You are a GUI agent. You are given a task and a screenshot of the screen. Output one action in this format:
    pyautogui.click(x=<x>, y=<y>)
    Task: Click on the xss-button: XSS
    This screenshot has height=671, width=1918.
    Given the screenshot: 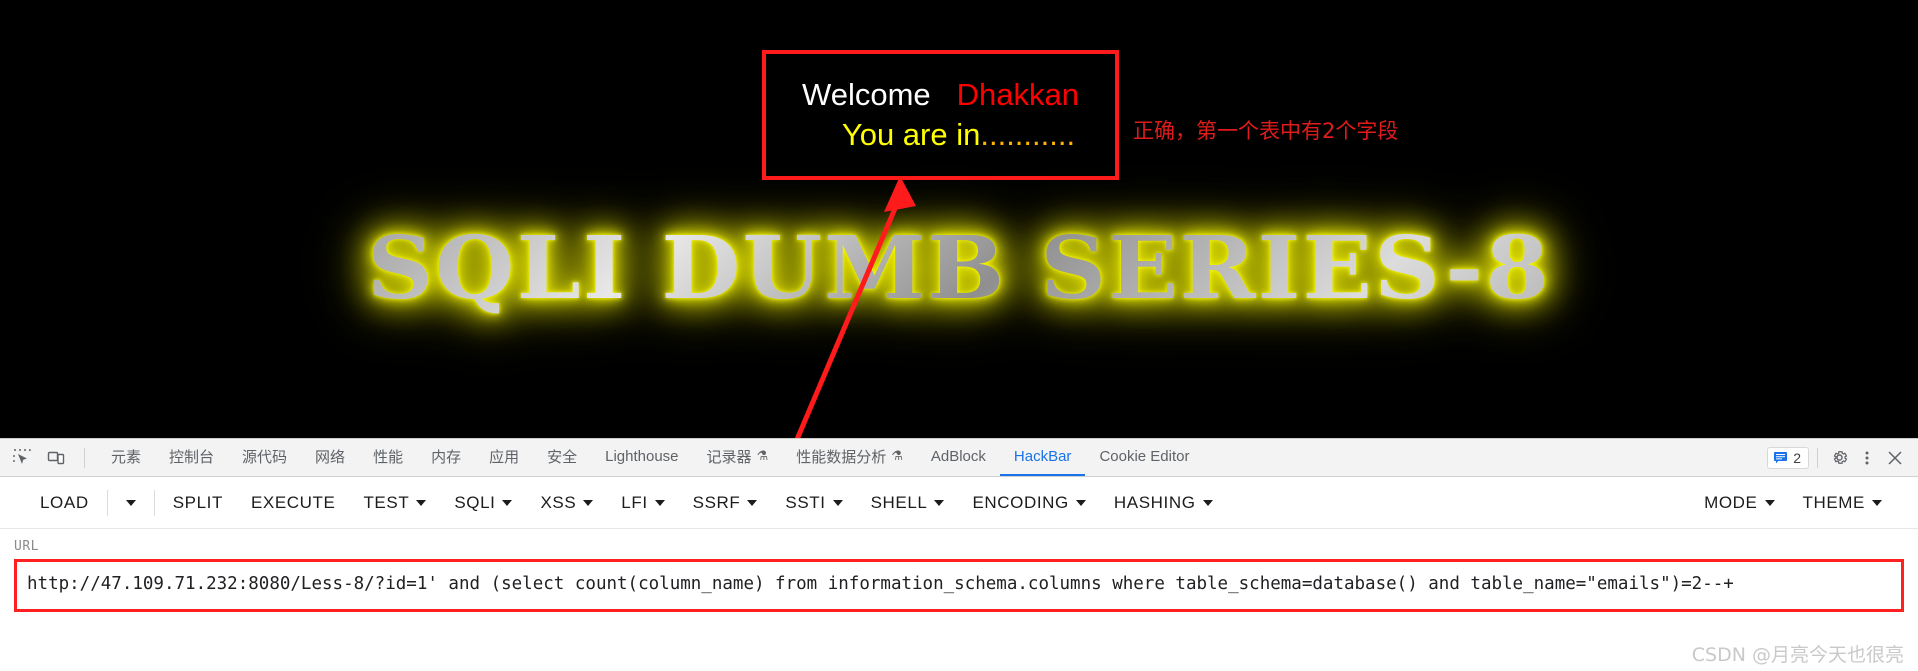 What is the action you would take?
    pyautogui.click(x=566, y=503)
    